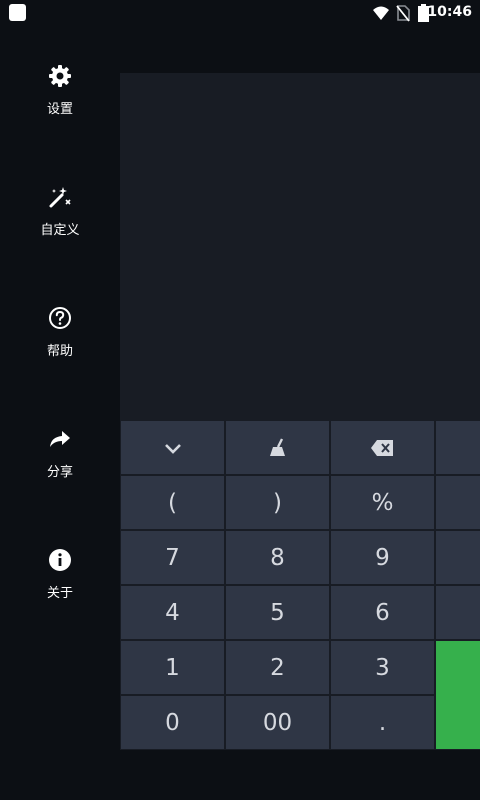 Image resolution: width=480 pixels, height=800 pixels. I want to click on help-circle-icon, so click(60, 318).